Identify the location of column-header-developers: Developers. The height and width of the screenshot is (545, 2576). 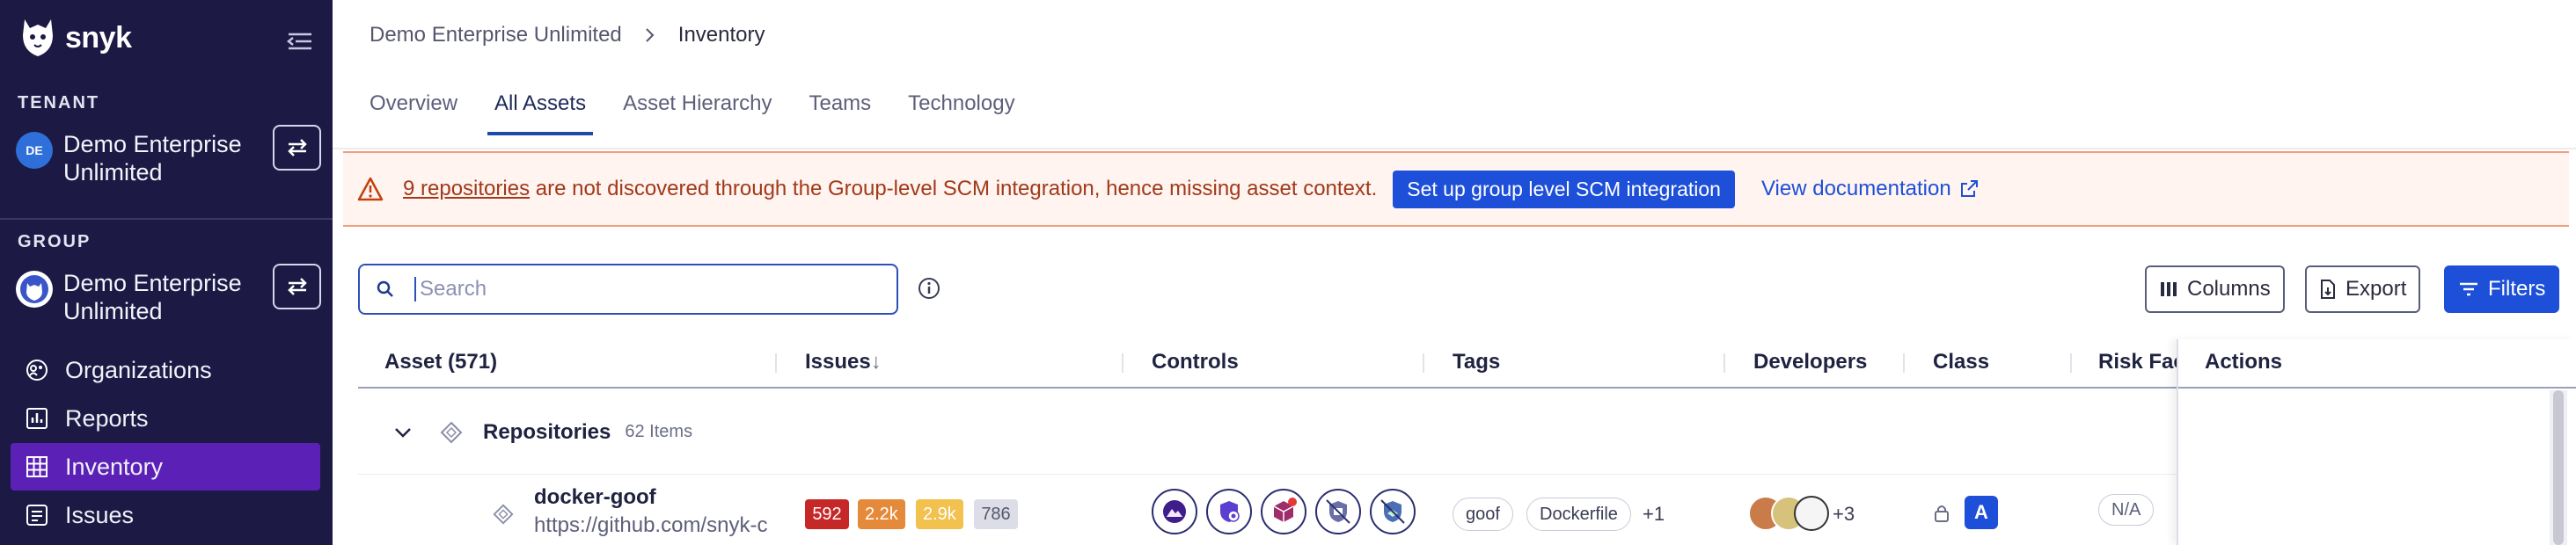
(1810, 362).